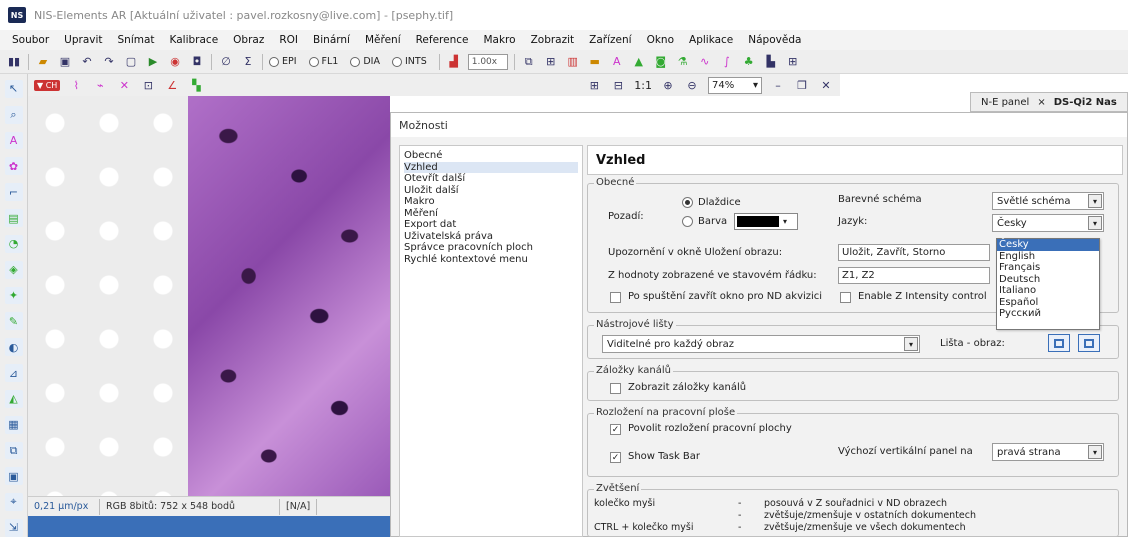 Image resolution: width=1128 pixels, height=537 pixels. Describe the element at coordinates (13, 424) in the screenshot. I see `measure-grid-icon: ▦` at that location.